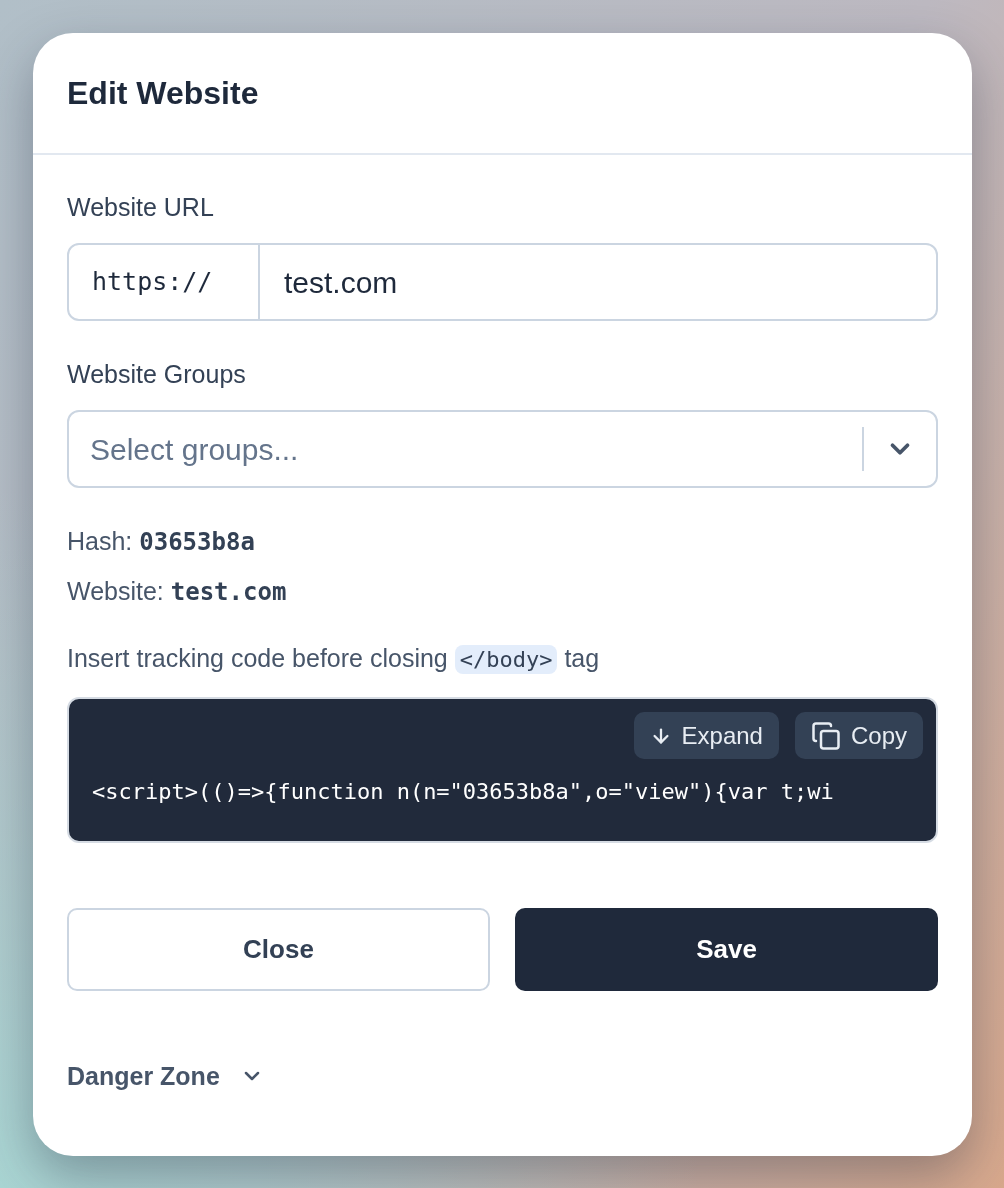 The width and height of the screenshot is (1004, 1188). What do you see at coordinates (278, 949) in the screenshot?
I see `close-button: Close` at bounding box center [278, 949].